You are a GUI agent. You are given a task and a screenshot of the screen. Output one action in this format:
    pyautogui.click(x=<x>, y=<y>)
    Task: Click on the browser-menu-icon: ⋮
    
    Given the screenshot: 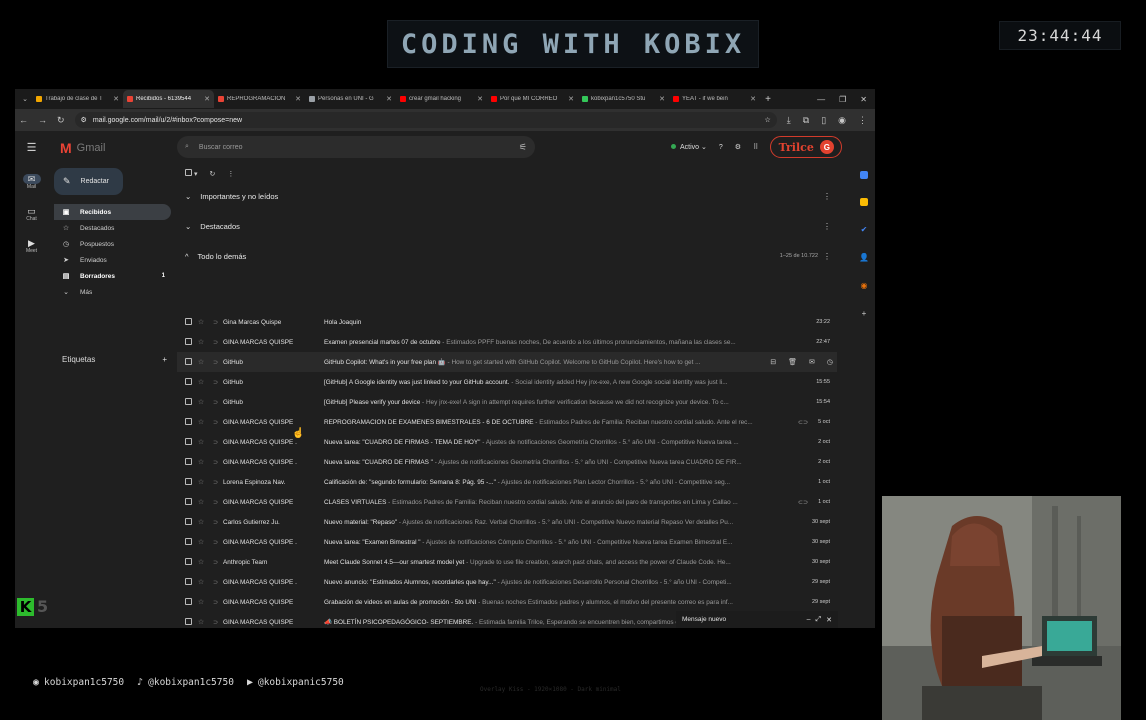 What is the action you would take?
    pyautogui.click(x=862, y=120)
    